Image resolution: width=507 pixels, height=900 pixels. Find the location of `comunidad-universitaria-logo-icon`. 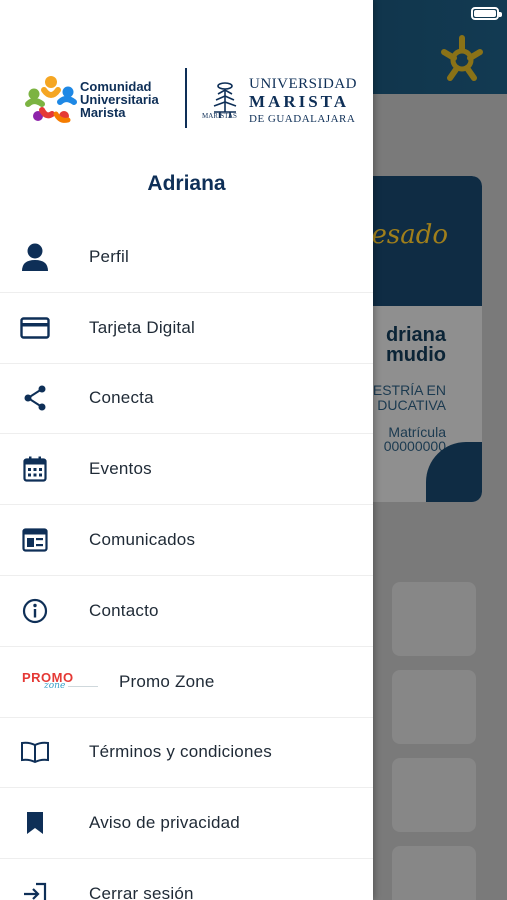

comunidad-universitaria-logo-icon is located at coordinates (51, 99).